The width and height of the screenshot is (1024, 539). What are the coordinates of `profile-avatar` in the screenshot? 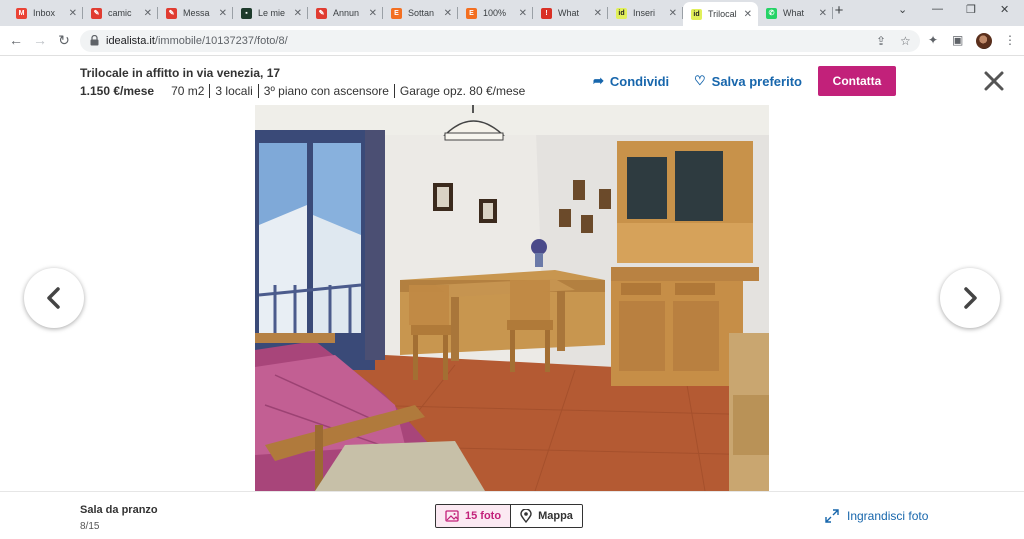 It's located at (984, 41).